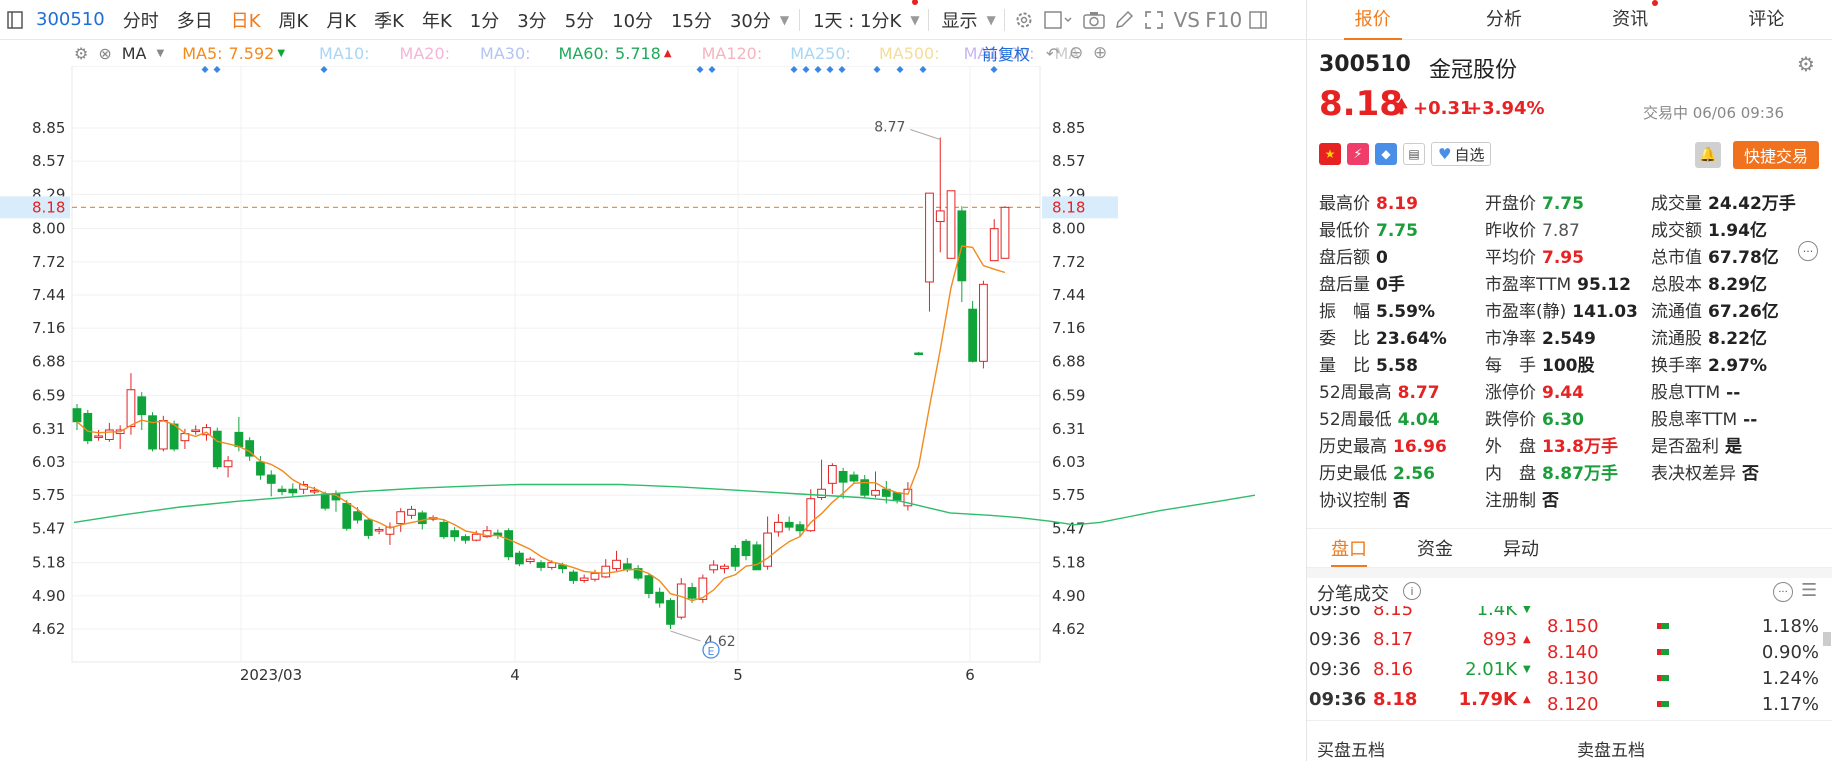  Describe the element at coordinates (1052, 53) in the screenshot. I see `undo-icon: ↶` at that location.